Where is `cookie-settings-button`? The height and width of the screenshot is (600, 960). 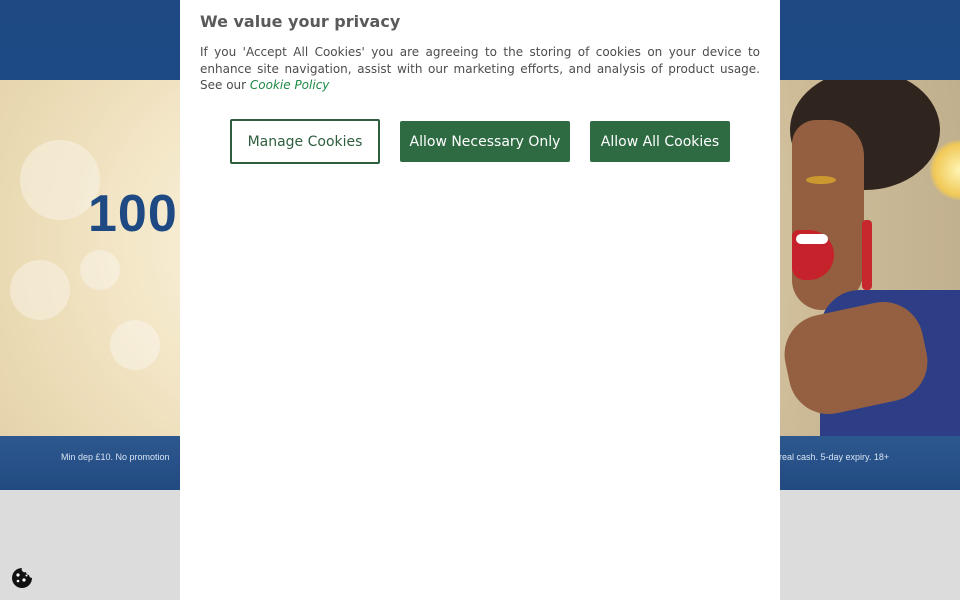 cookie-settings-button is located at coordinates (22, 578).